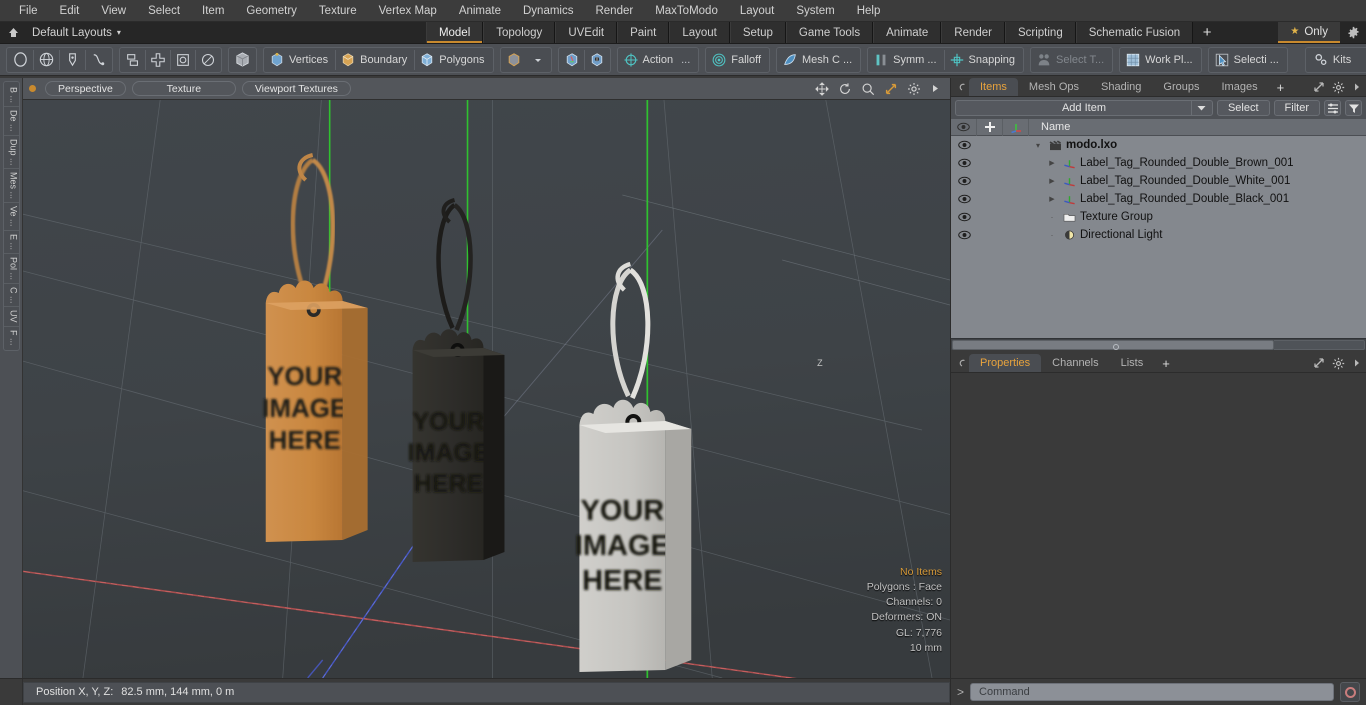 Image resolution: width=1366 pixels, height=705 pixels. I want to click on move-icon, so click(158, 60).